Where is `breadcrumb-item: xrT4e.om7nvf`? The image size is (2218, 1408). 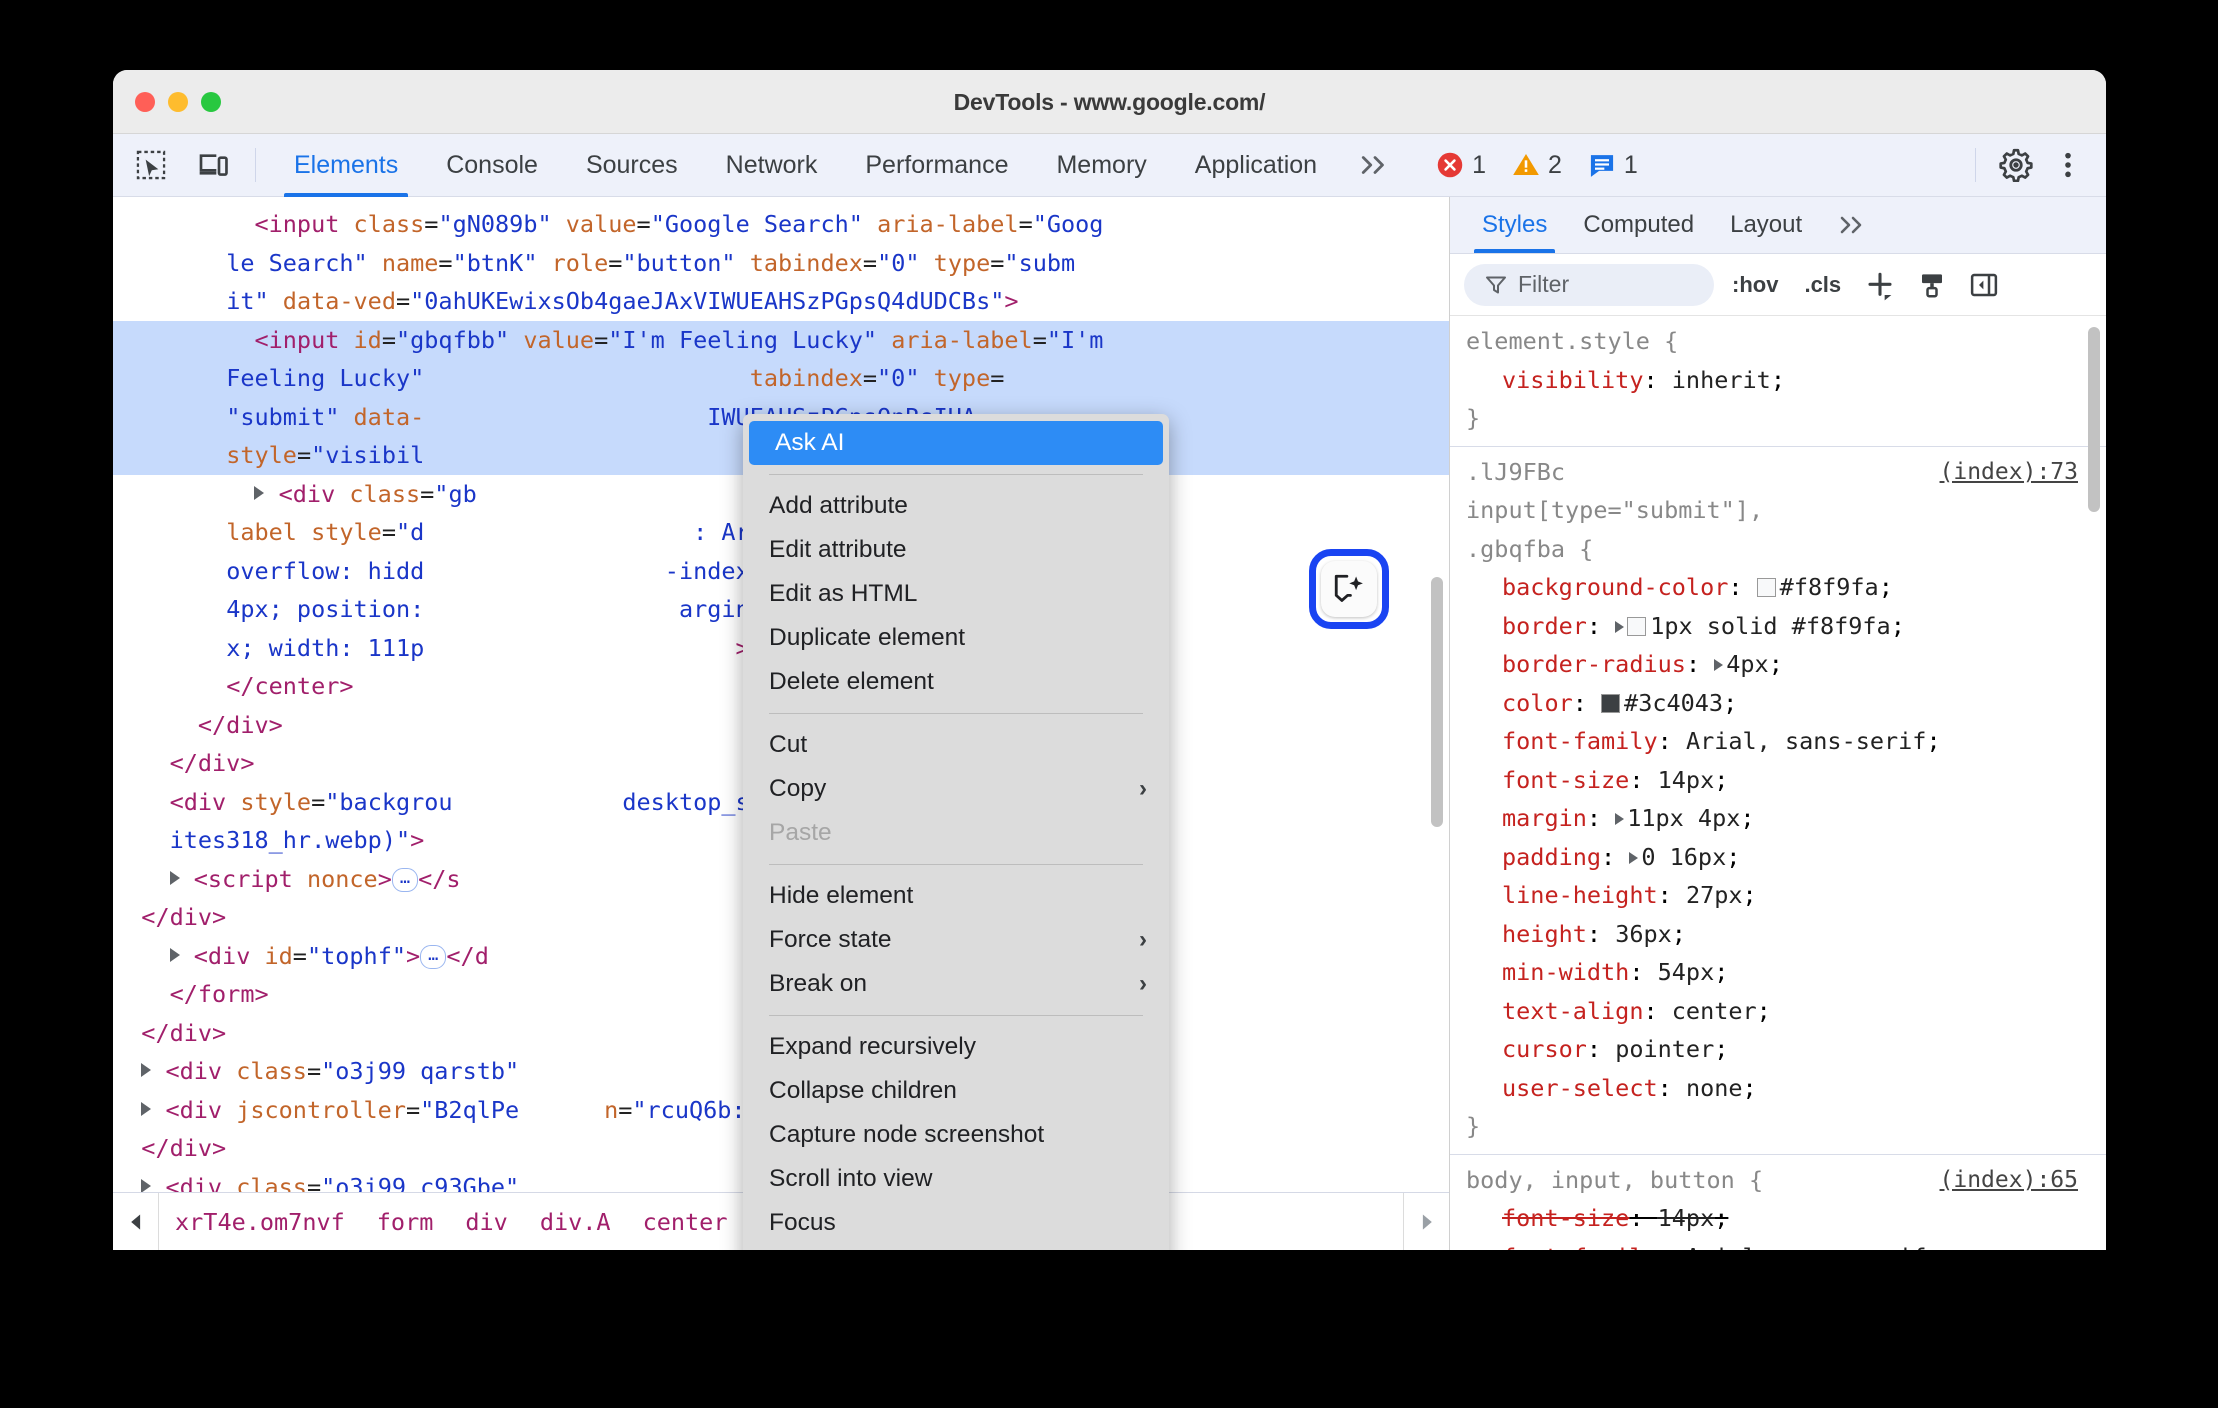 breadcrumb-item: xrT4e.om7nvf is located at coordinates (260, 1221).